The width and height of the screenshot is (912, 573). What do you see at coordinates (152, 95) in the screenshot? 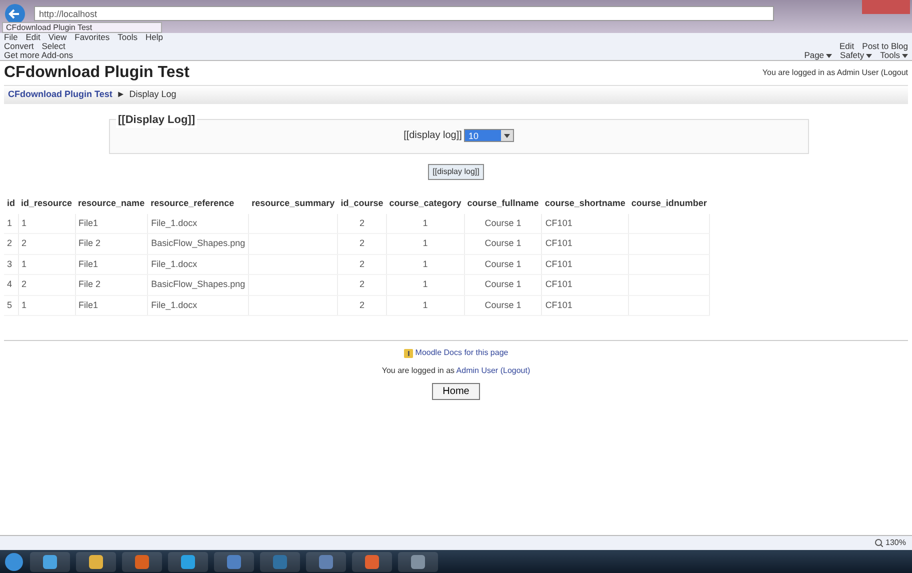
I see `breadcrumb-link: Display Log` at bounding box center [152, 95].